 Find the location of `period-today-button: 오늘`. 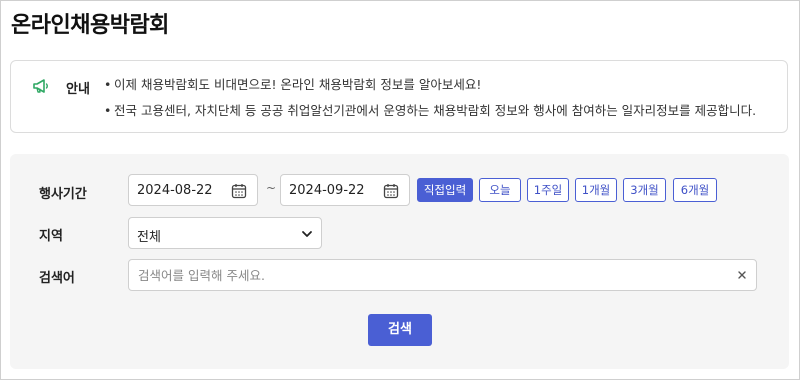

period-today-button: 오늘 is located at coordinates (500, 190).